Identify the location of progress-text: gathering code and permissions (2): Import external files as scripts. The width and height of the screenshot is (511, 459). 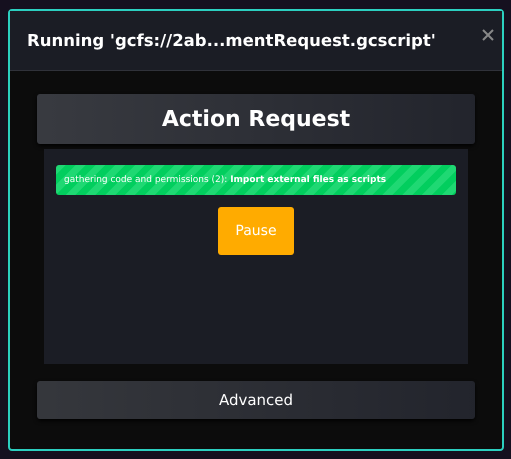
(225, 180).